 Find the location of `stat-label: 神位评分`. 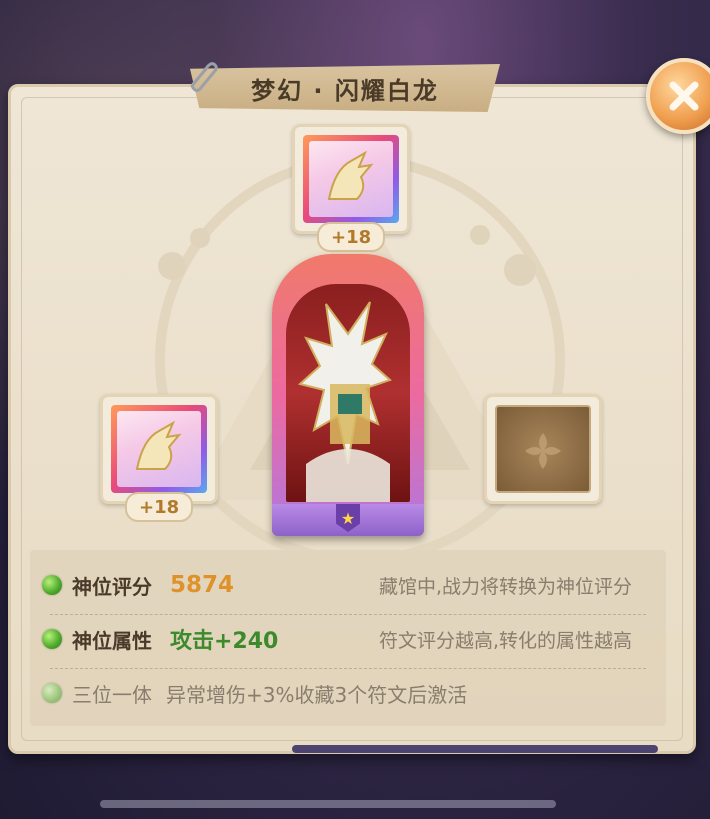

stat-label: 神位评分 is located at coordinates (112, 586).